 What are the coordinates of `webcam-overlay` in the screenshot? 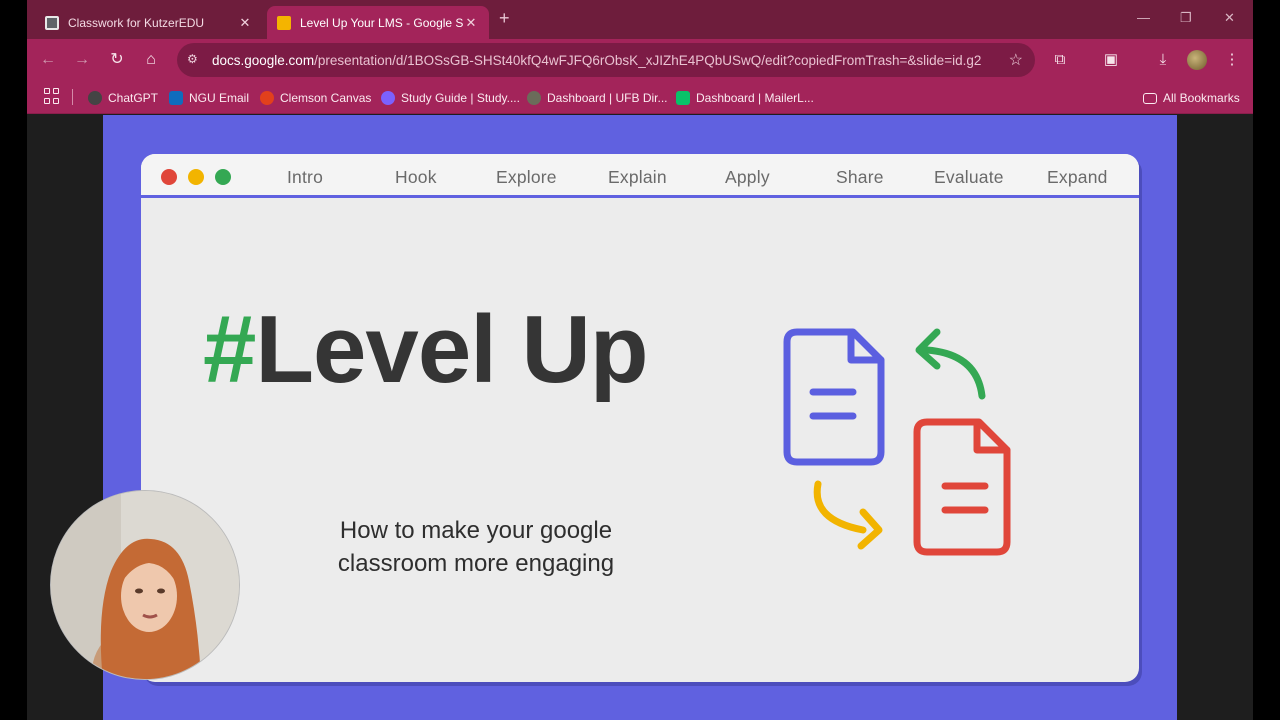 It's located at (145, 585).